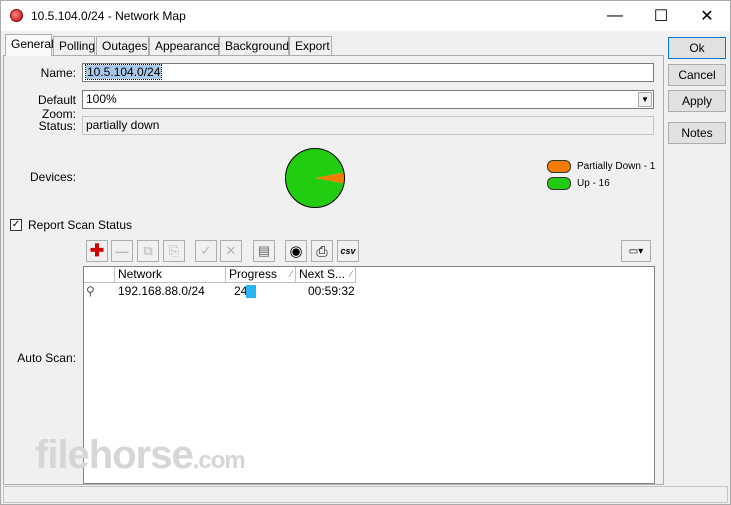 This screenshot has width=731, height=505. I want to click on cancel-button: Cancel, so click(697, 75).